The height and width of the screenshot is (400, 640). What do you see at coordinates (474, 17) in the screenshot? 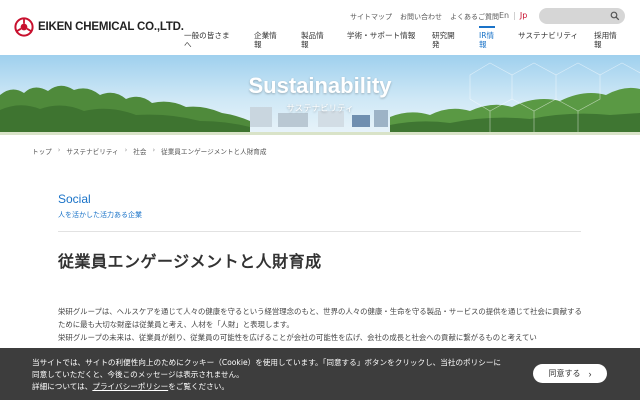
I see `faq-link: よくあるご質問` at bounding box center [474, 17].